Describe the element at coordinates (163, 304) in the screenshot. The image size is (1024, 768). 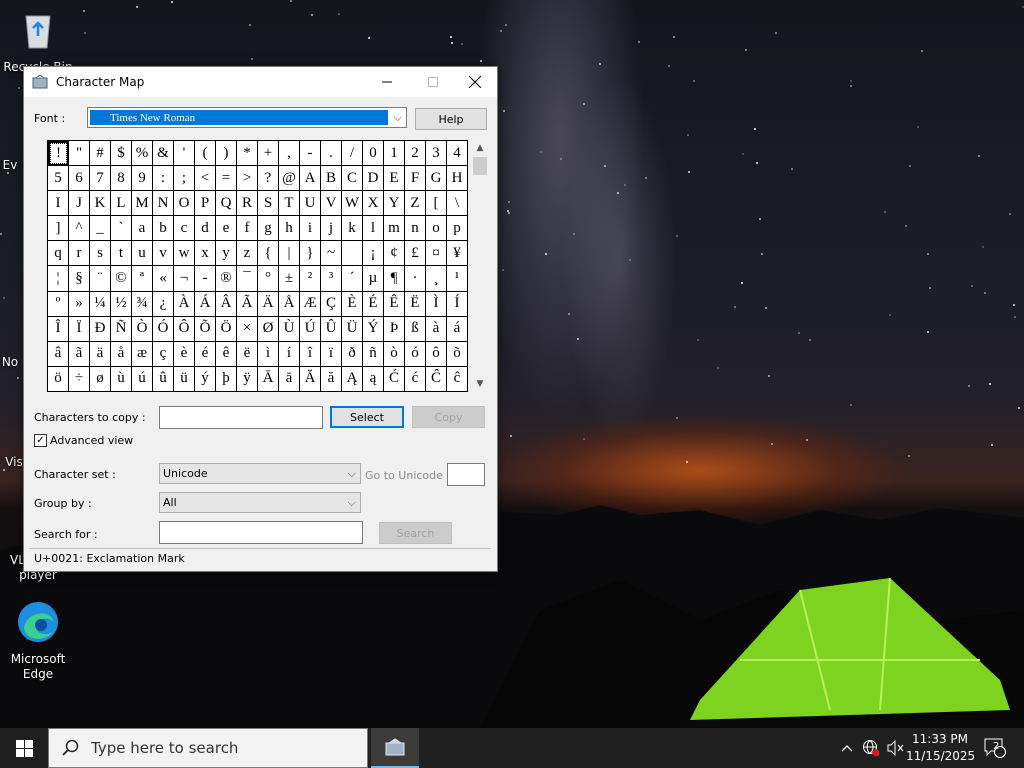
I see `character-cell: ¿` at that location.